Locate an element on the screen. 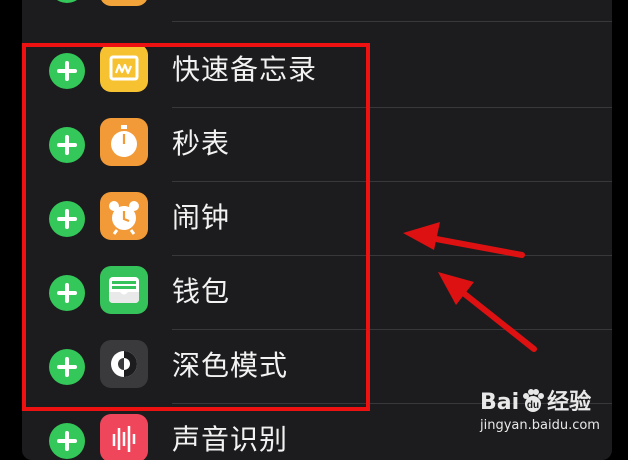 Image resolution: width=628 pixels, height=460 pixels. baidu-paw-icon: du is located at coordinates (534, 400).